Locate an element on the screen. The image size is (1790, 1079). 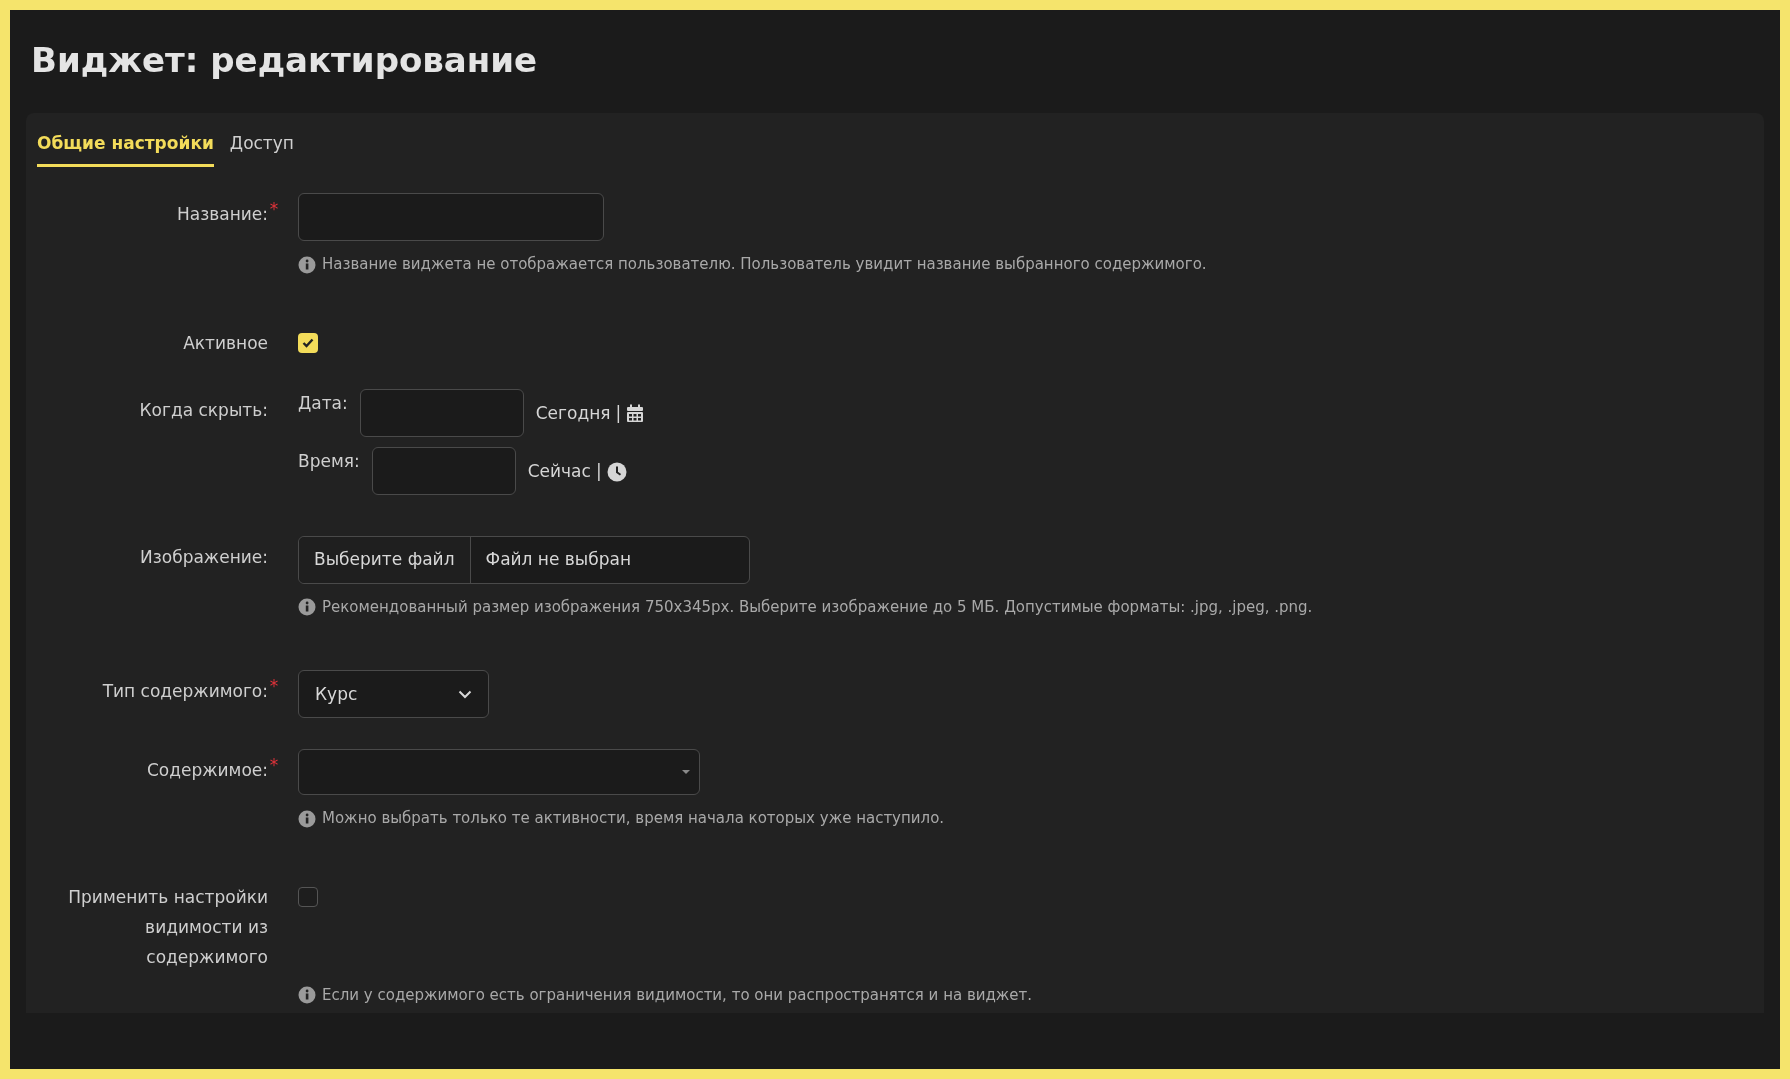
calendar-icon is located at coordinates (635, 414).